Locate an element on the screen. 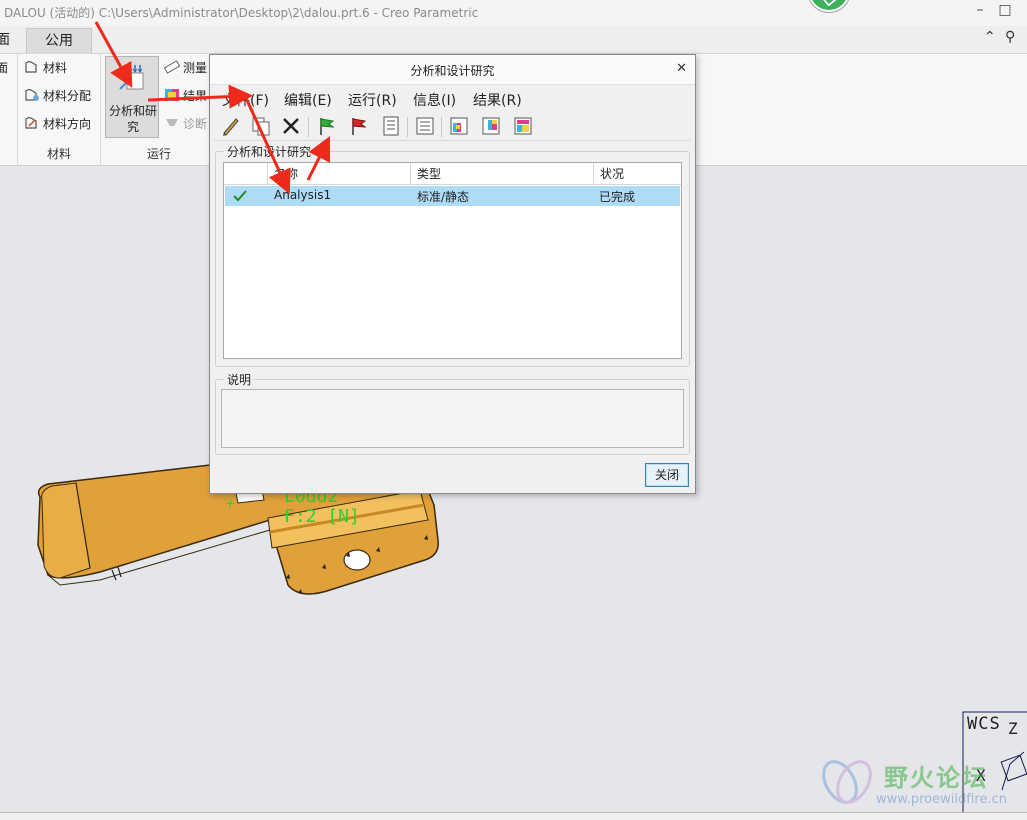 The width and height of the screenshot is (1027, 820). material-group-label: 材料 is located at coordinates (58, 154).